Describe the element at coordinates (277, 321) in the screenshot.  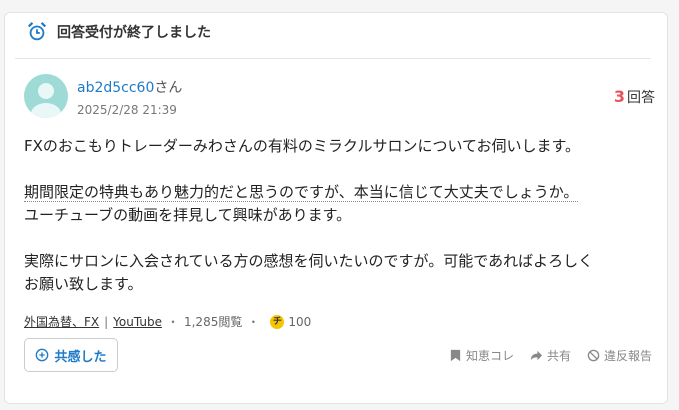
I see `coin-icon: チ` at that location.